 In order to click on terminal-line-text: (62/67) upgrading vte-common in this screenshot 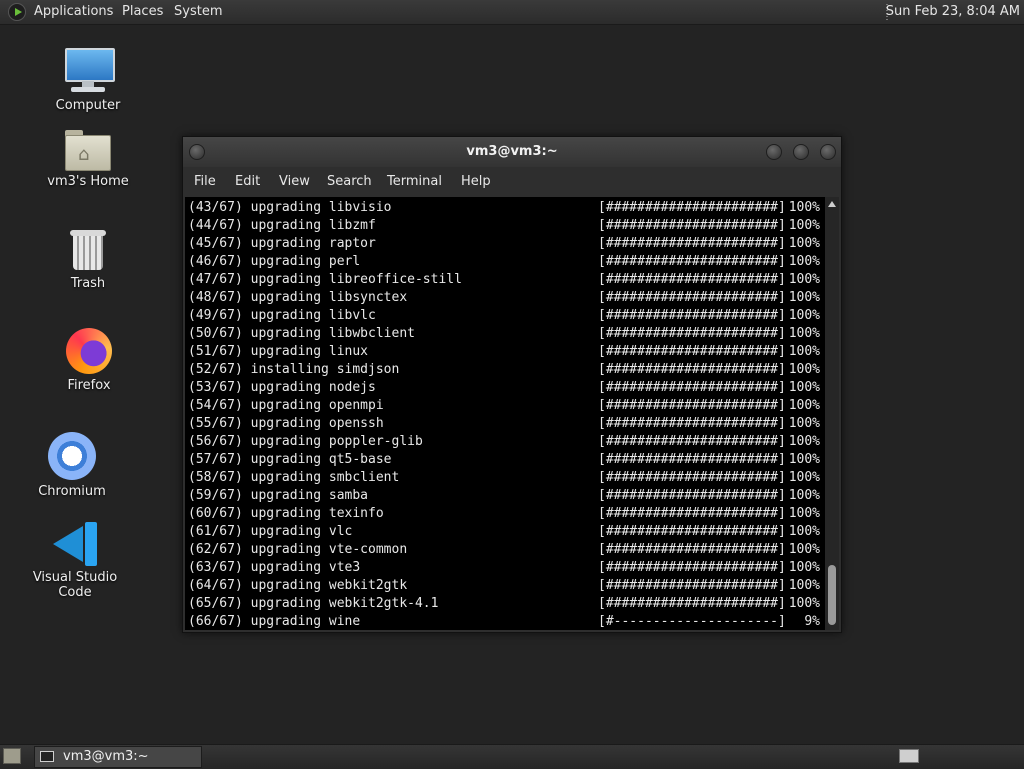, I will do `click(298, 549)`.